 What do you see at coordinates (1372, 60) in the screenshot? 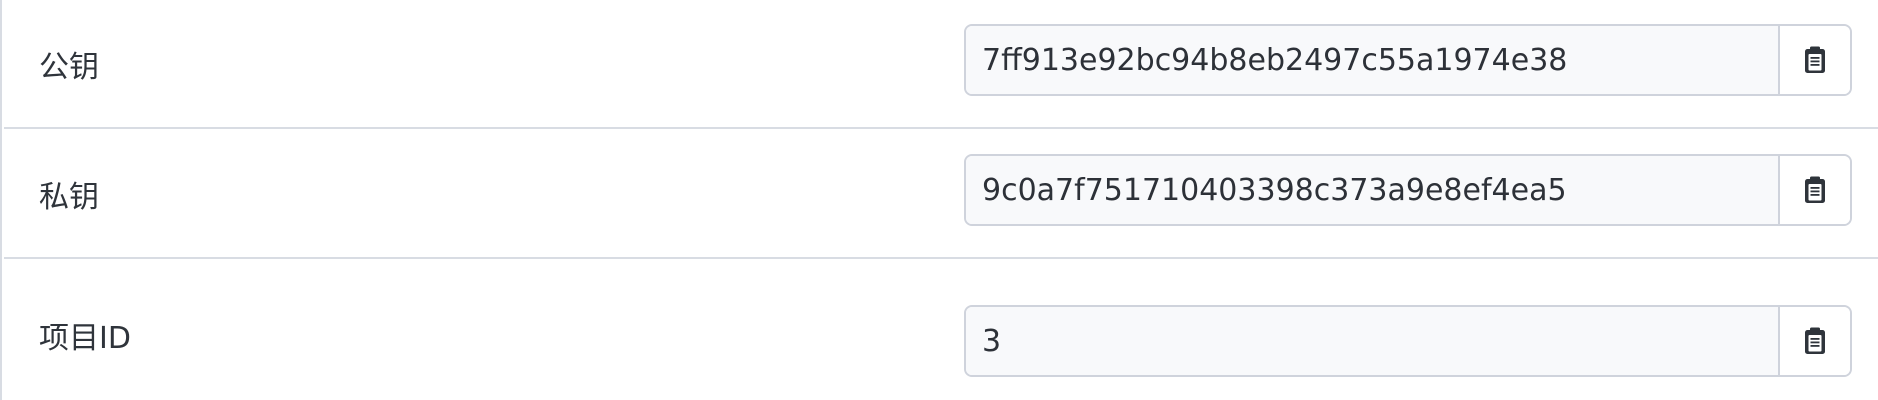
I see `public-key-input` at bounding box center [1372, 60].